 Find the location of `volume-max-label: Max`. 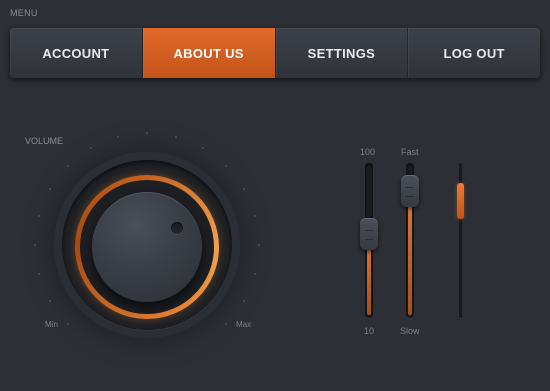

volume-max-label: Max is located at coordinates (244, 324).